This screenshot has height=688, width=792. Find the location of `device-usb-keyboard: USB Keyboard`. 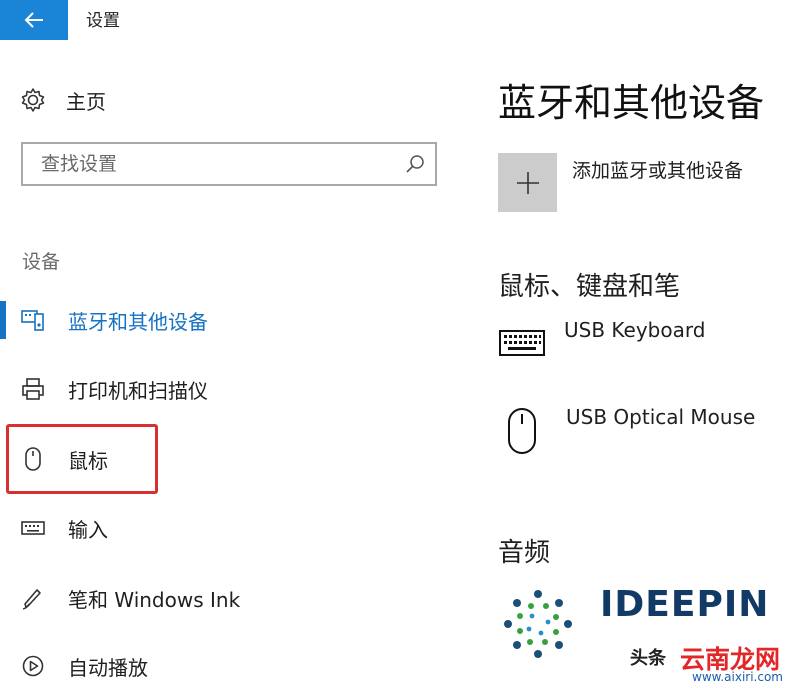

device-usb-keyboard: USB Keyboard is located at coordinates (601, 340).